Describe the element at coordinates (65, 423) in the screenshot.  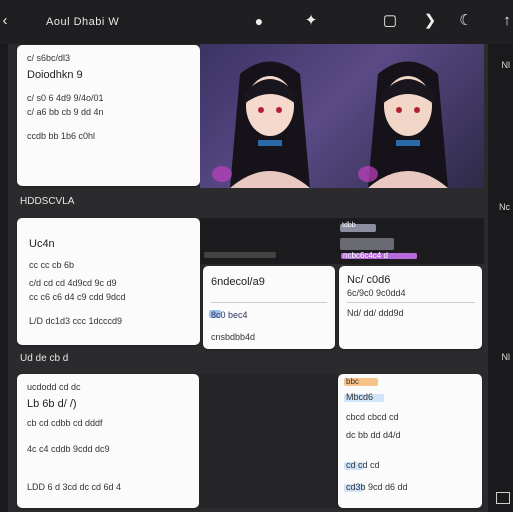
I see `card-line: cb cd cdbb cd dddf` at that location.